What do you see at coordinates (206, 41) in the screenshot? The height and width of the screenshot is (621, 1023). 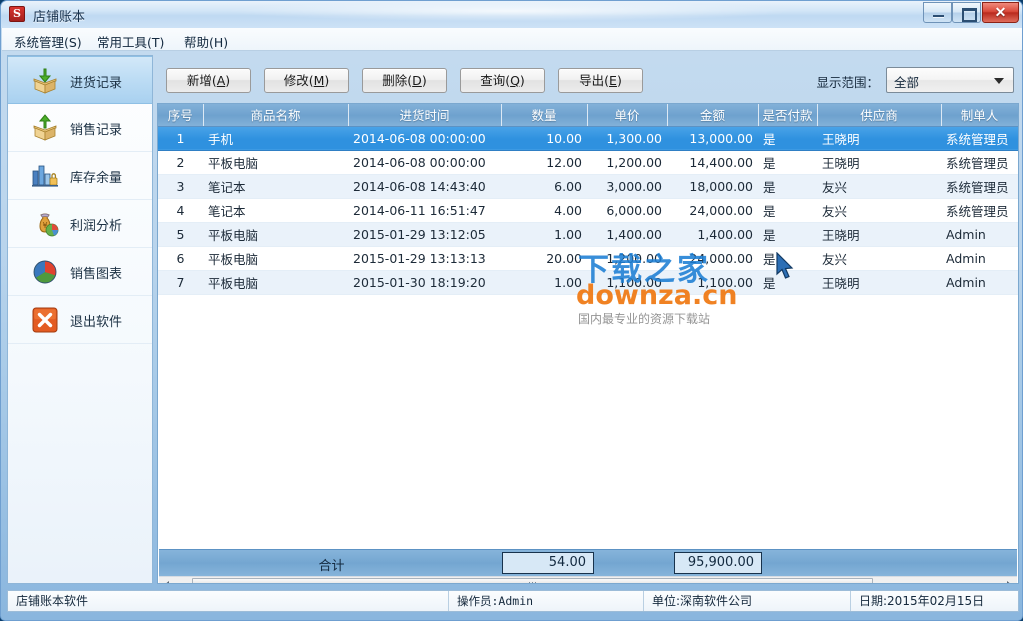 I see `menu-item-help: 帮助(H)` at bounding box center [206, 41].